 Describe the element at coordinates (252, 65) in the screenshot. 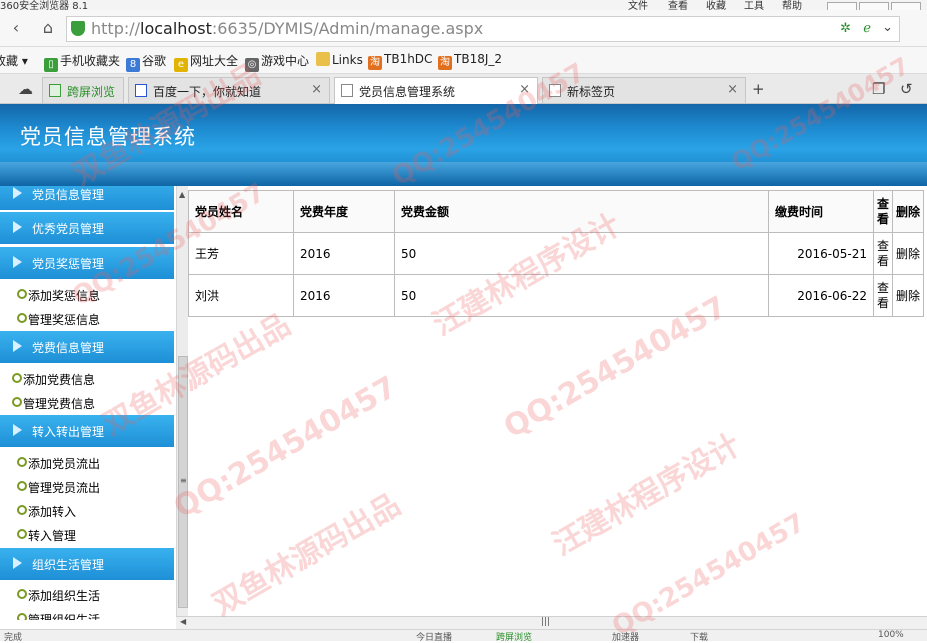

I see `gamepad-icon: ◎` at that location.